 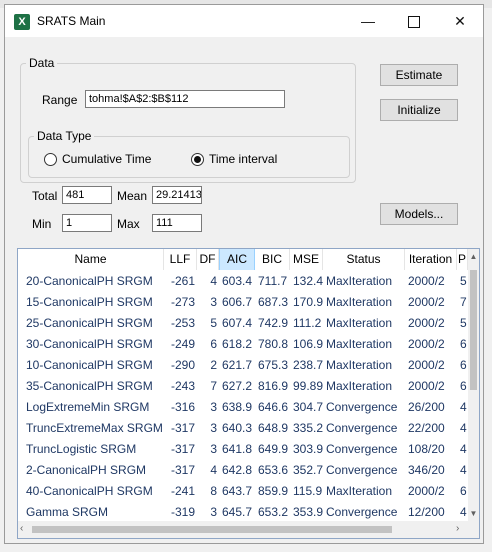 I want to click on cell-aic: 645.7, so click(x=237, y=512).